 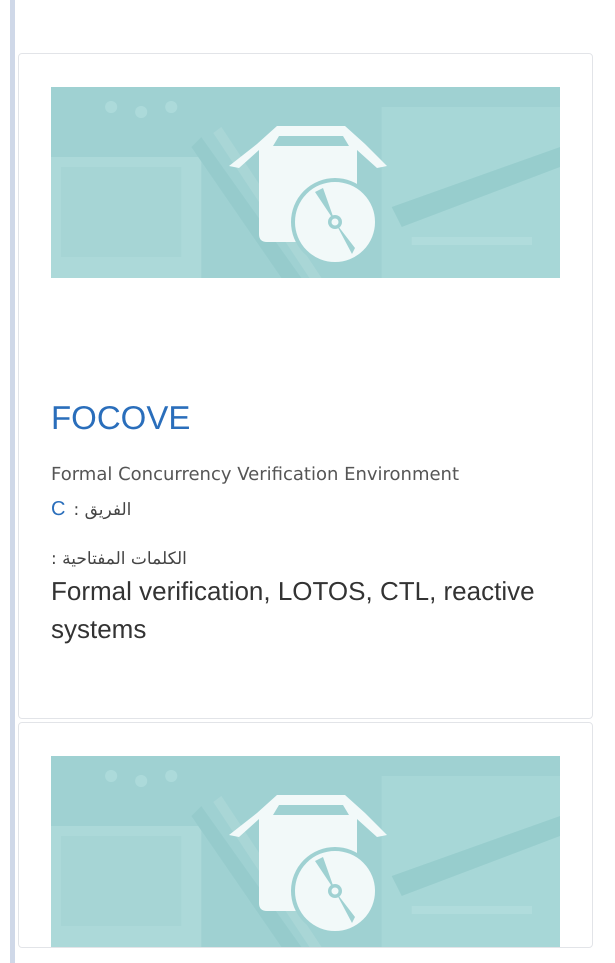 I want to click on team-label: الفريق :, so click(x=102, y=510).